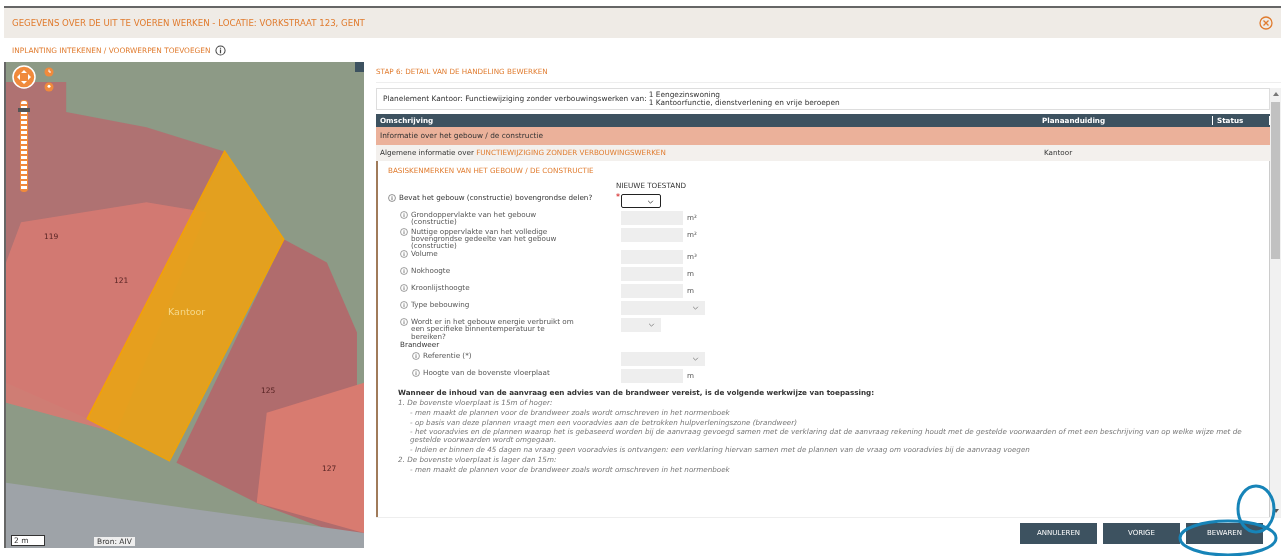 The width and height of the screenshot is (1285, 556). What do you see at coordinates (618, 197) in the screenshot?
I see `required-marker: *` at bounding box center [618, 197].